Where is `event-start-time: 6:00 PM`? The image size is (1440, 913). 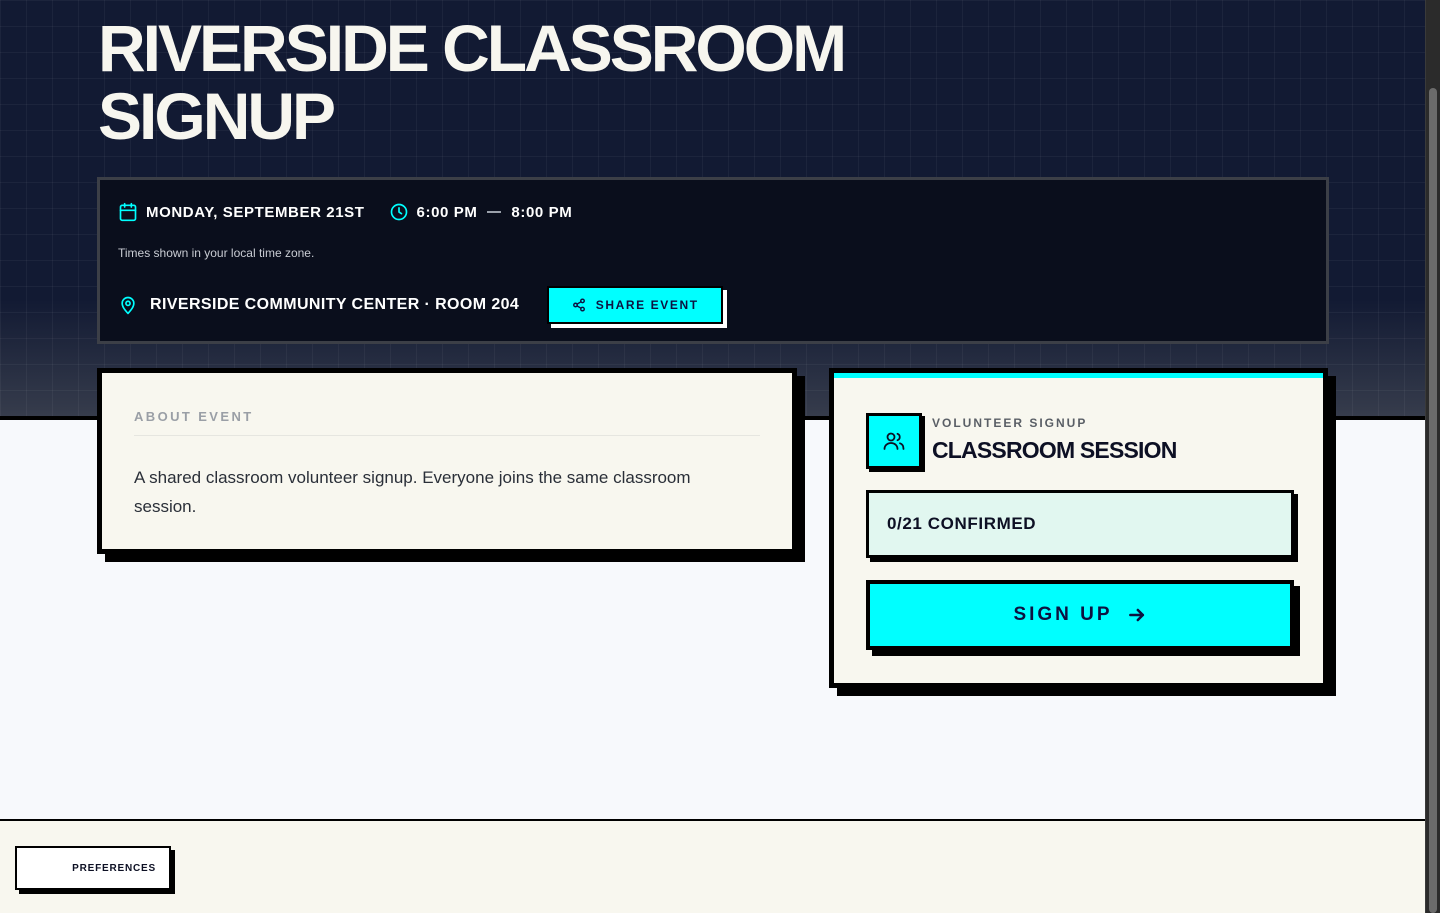 event-start-time: 6:00 PM is located at coordinates (447, 212).